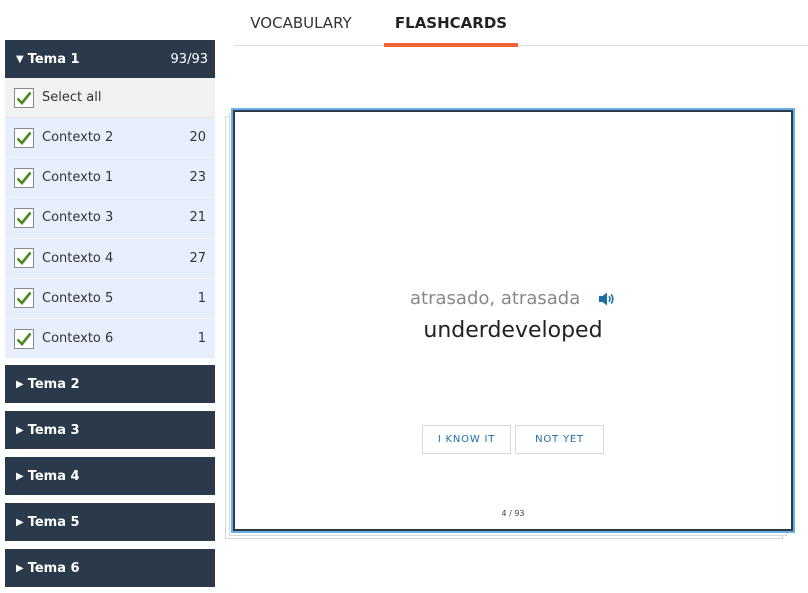 The width and height of the screenshot is (808, 593). Describe the element at coordinates (78, 339) in the screenshot. I see `context-label: Contexto 6` at that location.